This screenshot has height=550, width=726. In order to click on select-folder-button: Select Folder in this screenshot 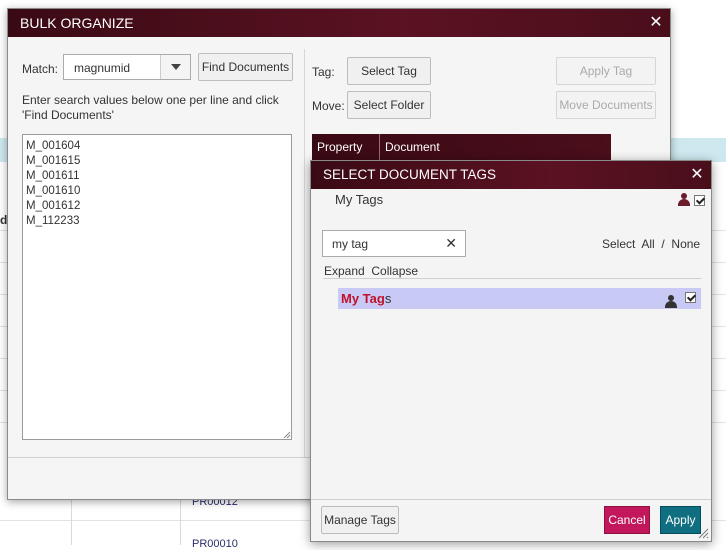, I will do `click(389, 105)`.